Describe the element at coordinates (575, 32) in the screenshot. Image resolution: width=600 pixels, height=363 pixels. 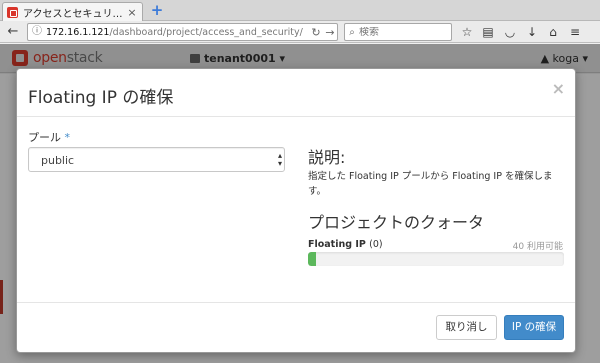
I see `menu-icon: ≡` at that location.